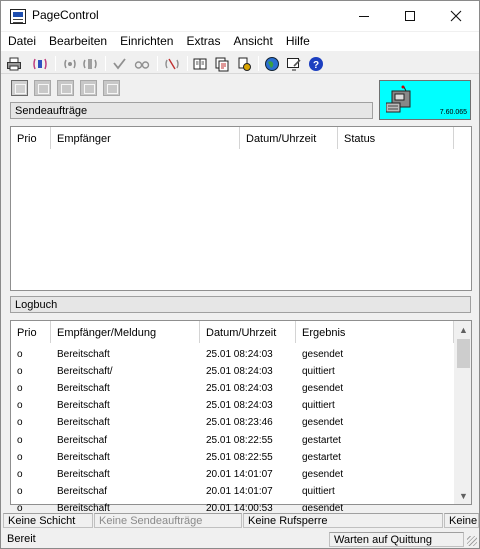 The height and width of the screenshot is (549, 480). Describe the element at coordinates (398, 99) in the screenshot. I see `pager-device-icon` at that location.